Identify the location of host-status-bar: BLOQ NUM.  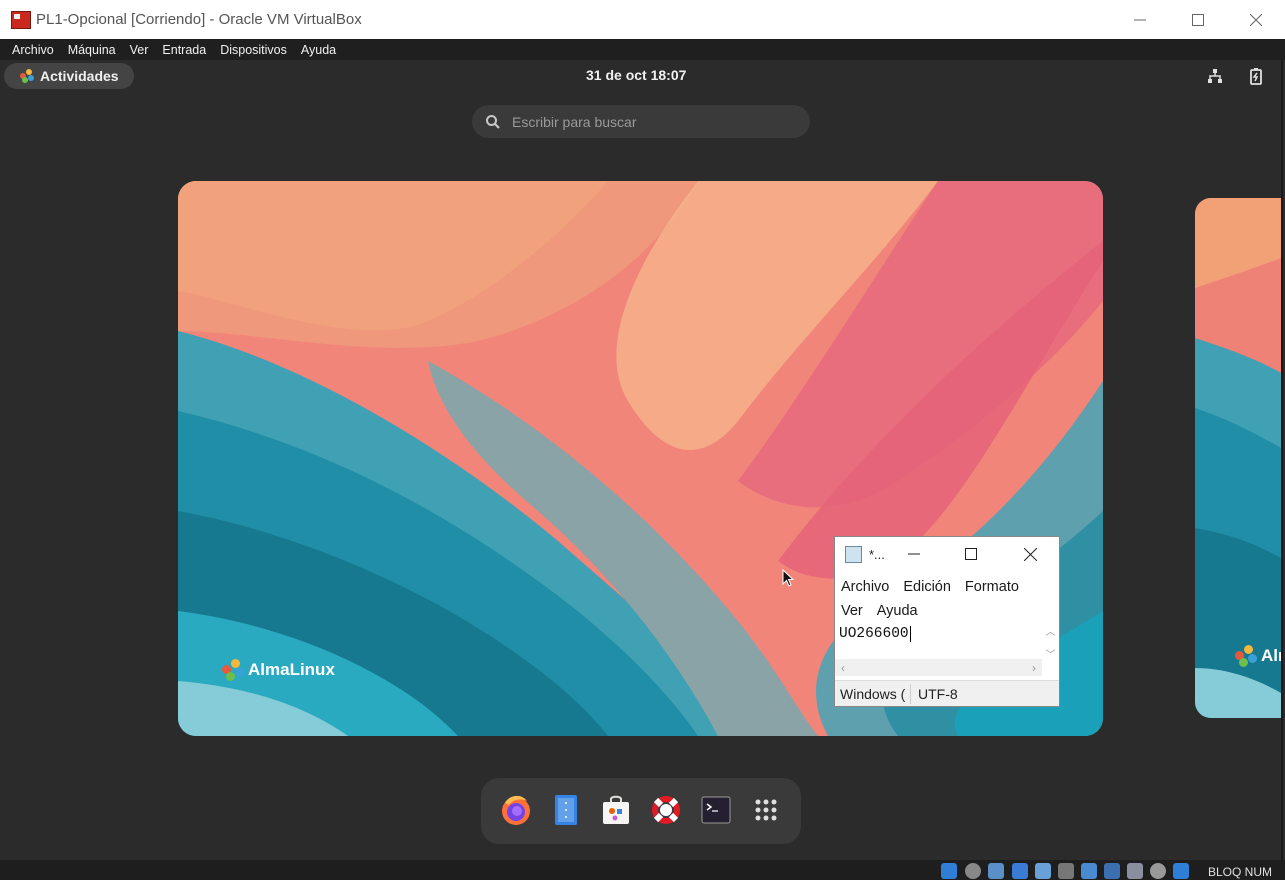
(642, 870).